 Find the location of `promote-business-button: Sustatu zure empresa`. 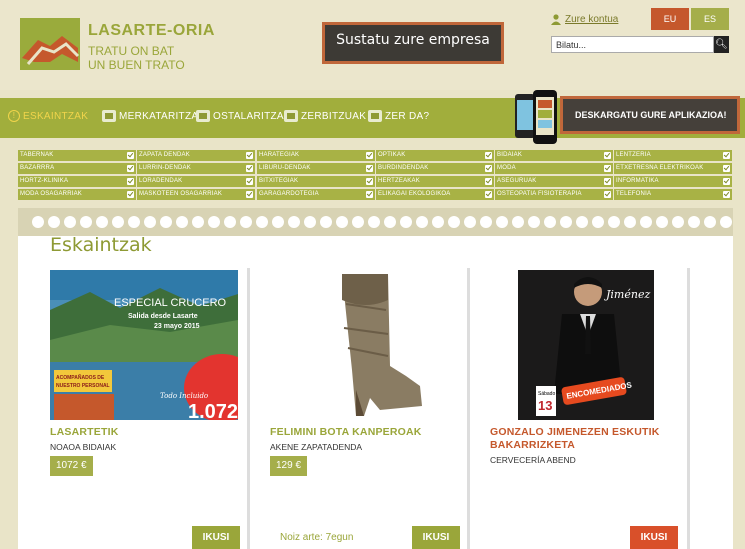

promote-business-button: Sustatu zure empresa is located at coordinates (413, 43).